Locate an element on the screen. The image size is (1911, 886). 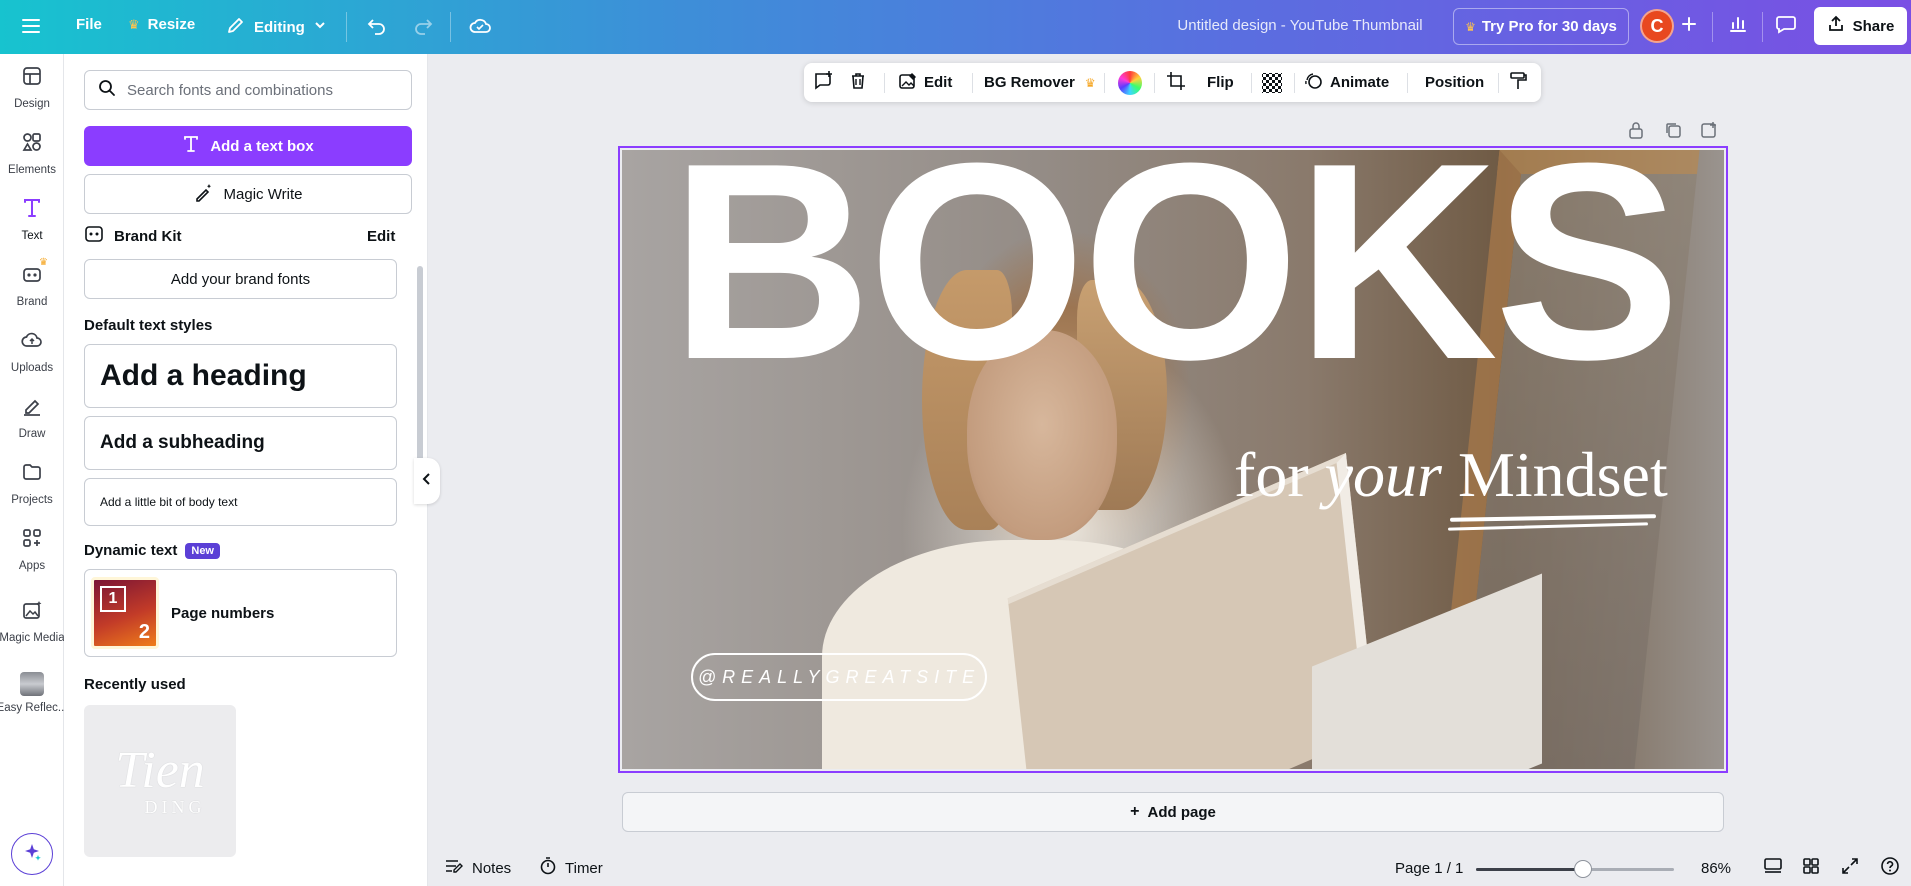
add-subheading-card: Add a subheading is located at coordinates (240, 443).